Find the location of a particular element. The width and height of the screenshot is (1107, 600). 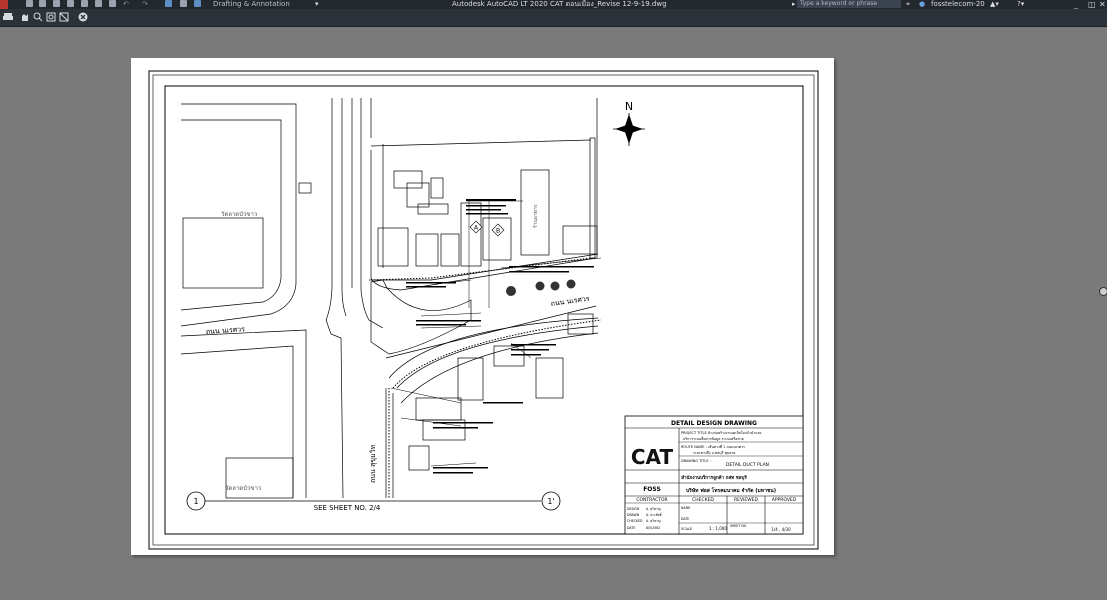

svg-text: SCALE is located at coordinates (686, 529).